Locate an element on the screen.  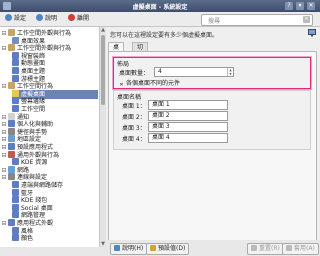
sidebar-scrollbar: ▲ ▼ is located at coordinates (102, 137).